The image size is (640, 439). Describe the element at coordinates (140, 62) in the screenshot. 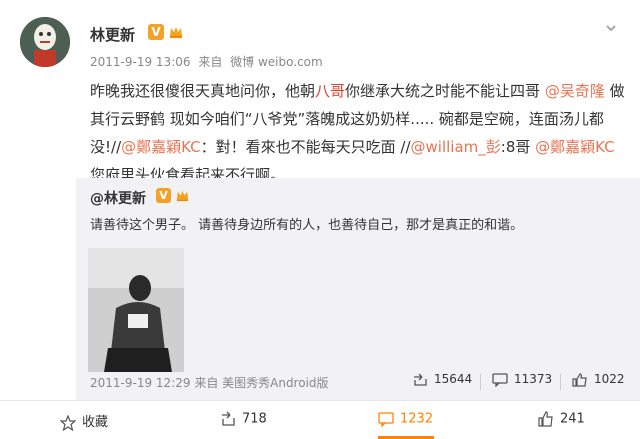

I see `post-time: 2011-9-19 13:06` at that location.